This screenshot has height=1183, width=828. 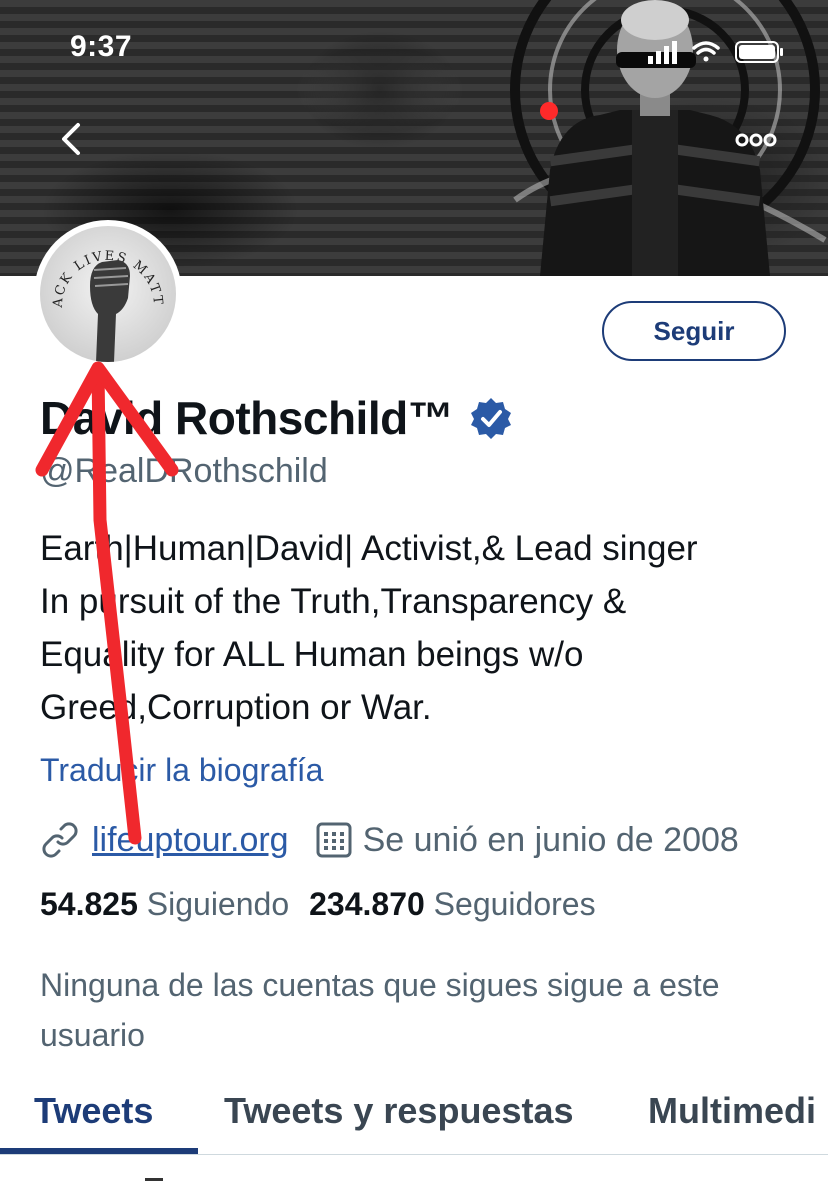 What do you see at coordinates (662, 52) in the screenshot?
I see `cellular-signal-icon` at bounding box center [662, 52].